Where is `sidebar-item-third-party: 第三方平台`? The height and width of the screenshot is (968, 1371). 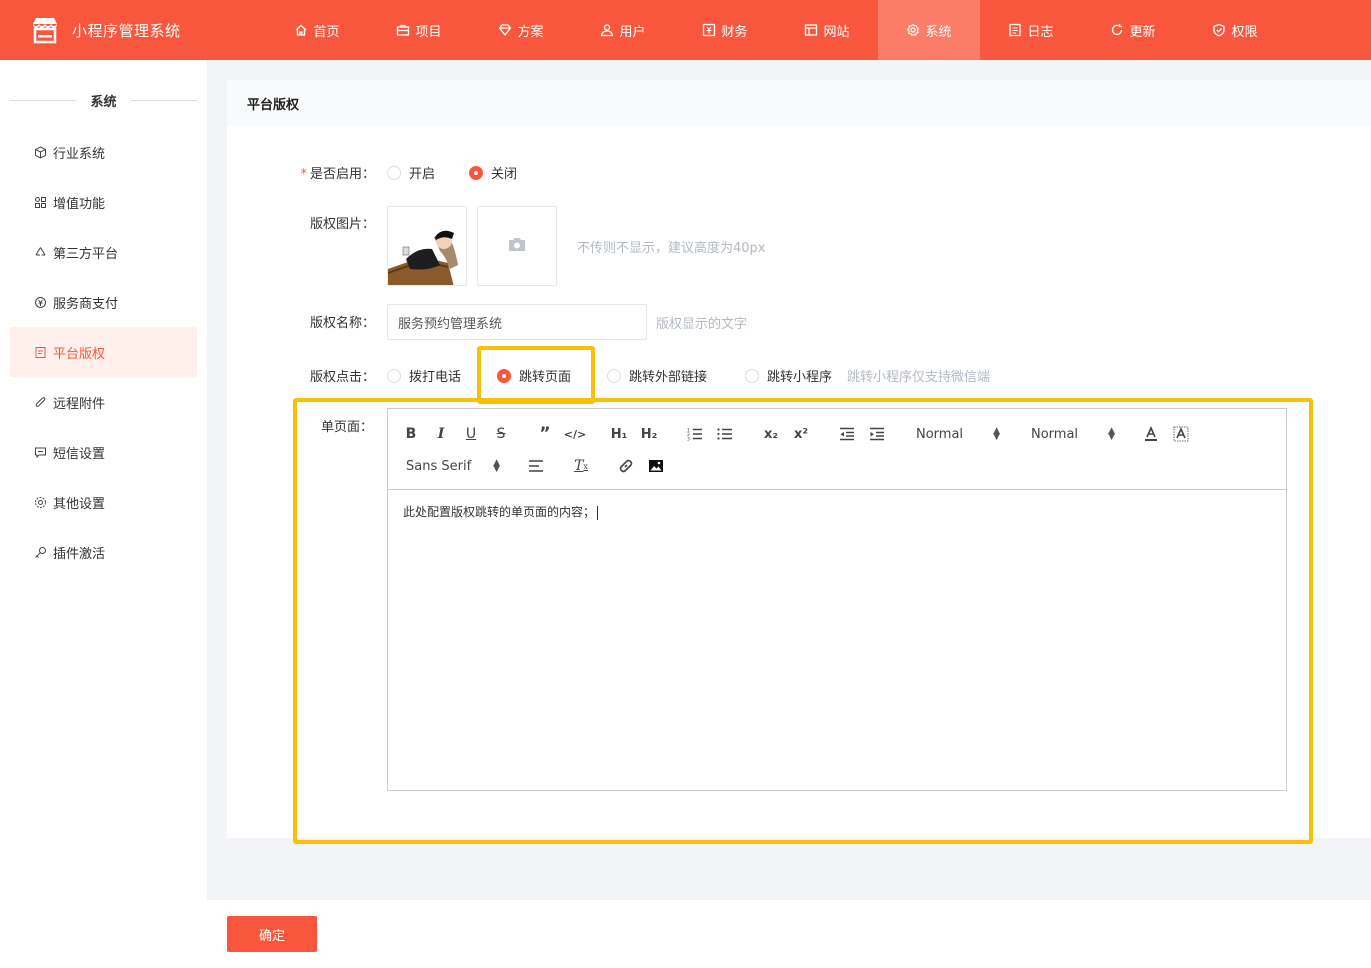
sidebar-item-third-party: 第三方平台 is located at coordinates (103, 252).